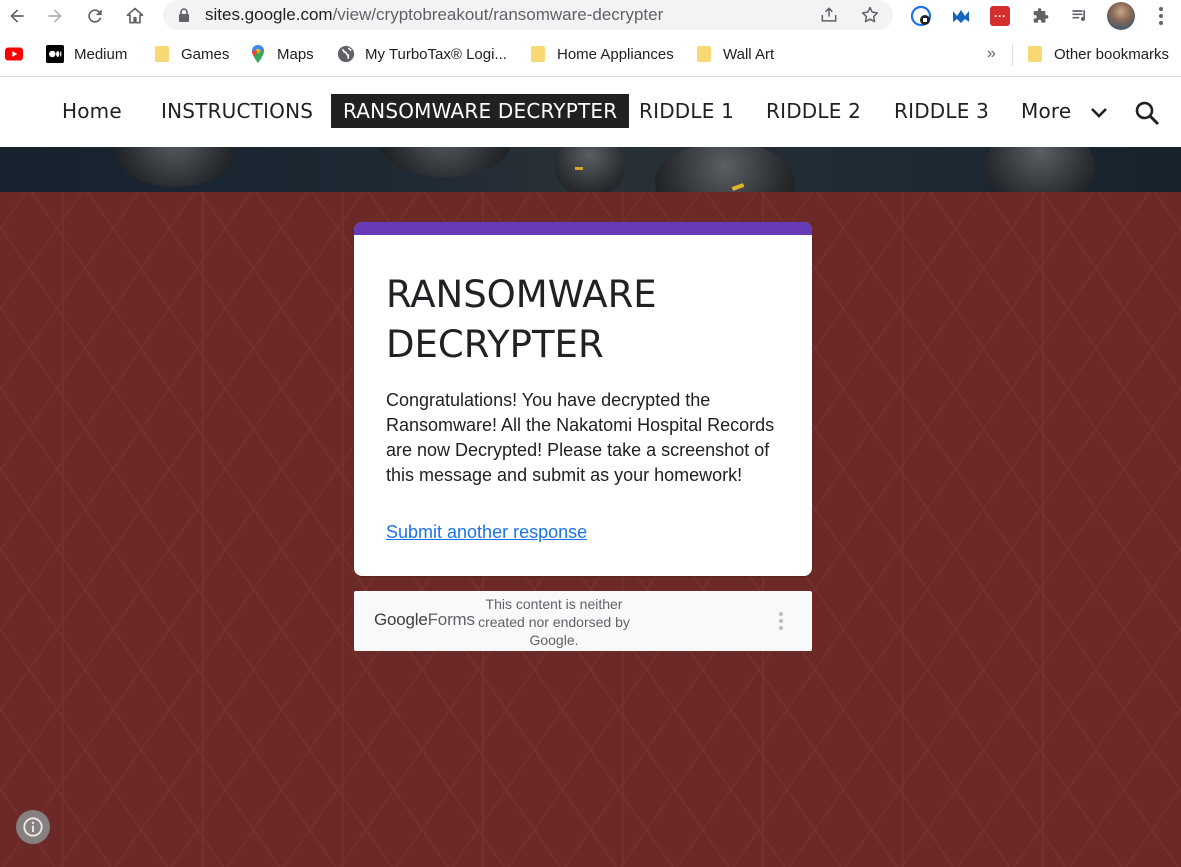 The width and height of the screenshot is (1181, 867). I want to click on bookmark-other: Other bookmarks, so click(1097, 54).